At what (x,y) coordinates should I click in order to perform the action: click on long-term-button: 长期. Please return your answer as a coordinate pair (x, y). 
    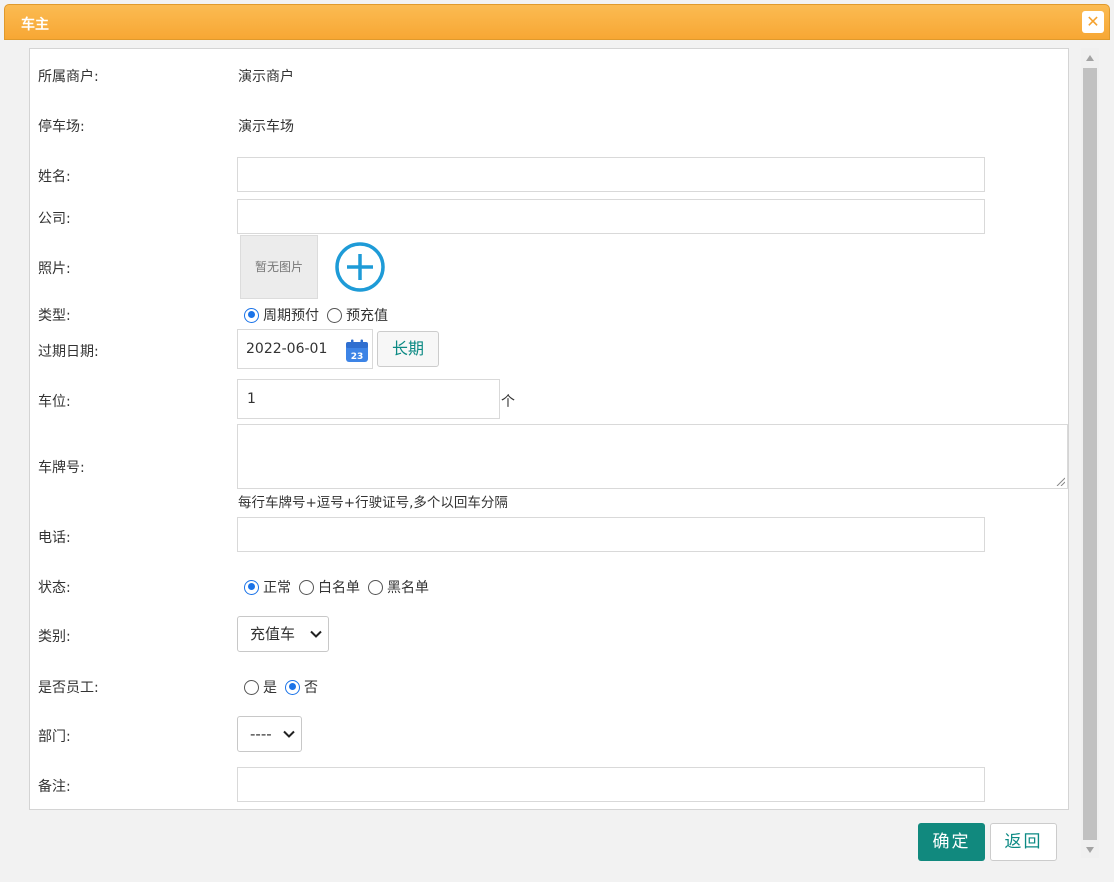
    Looking at the image, I should click on (408, 349).